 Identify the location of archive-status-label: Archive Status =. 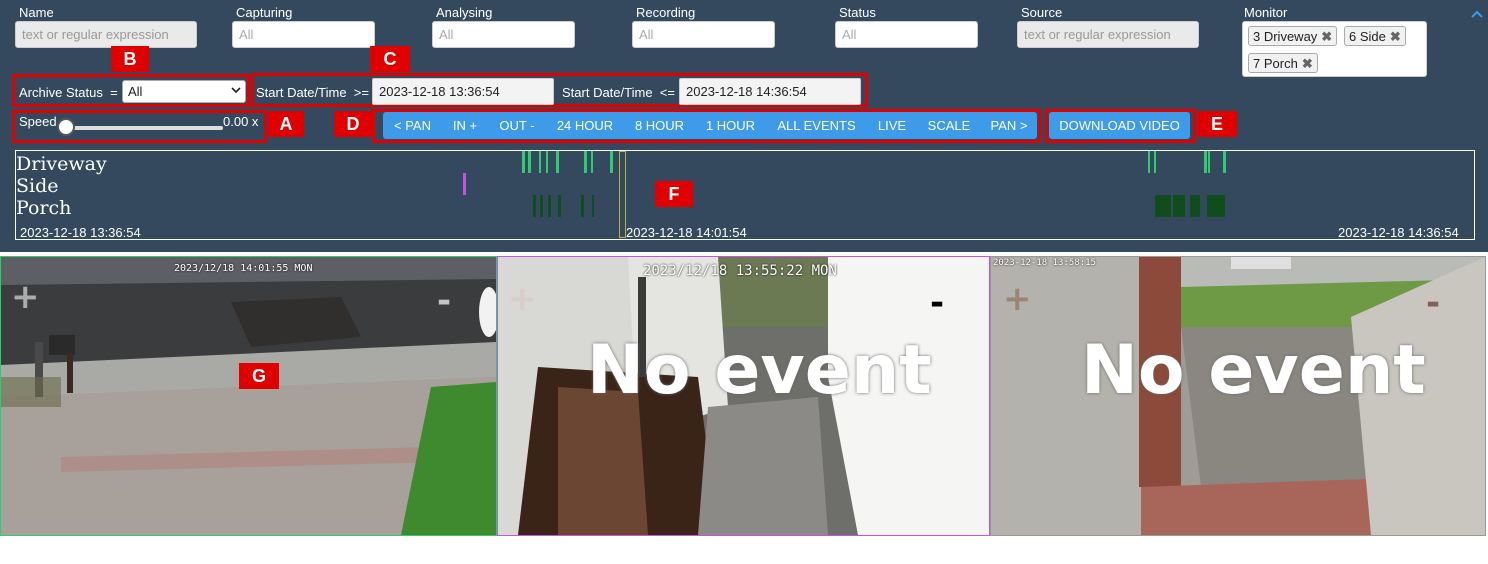
(68, 92).